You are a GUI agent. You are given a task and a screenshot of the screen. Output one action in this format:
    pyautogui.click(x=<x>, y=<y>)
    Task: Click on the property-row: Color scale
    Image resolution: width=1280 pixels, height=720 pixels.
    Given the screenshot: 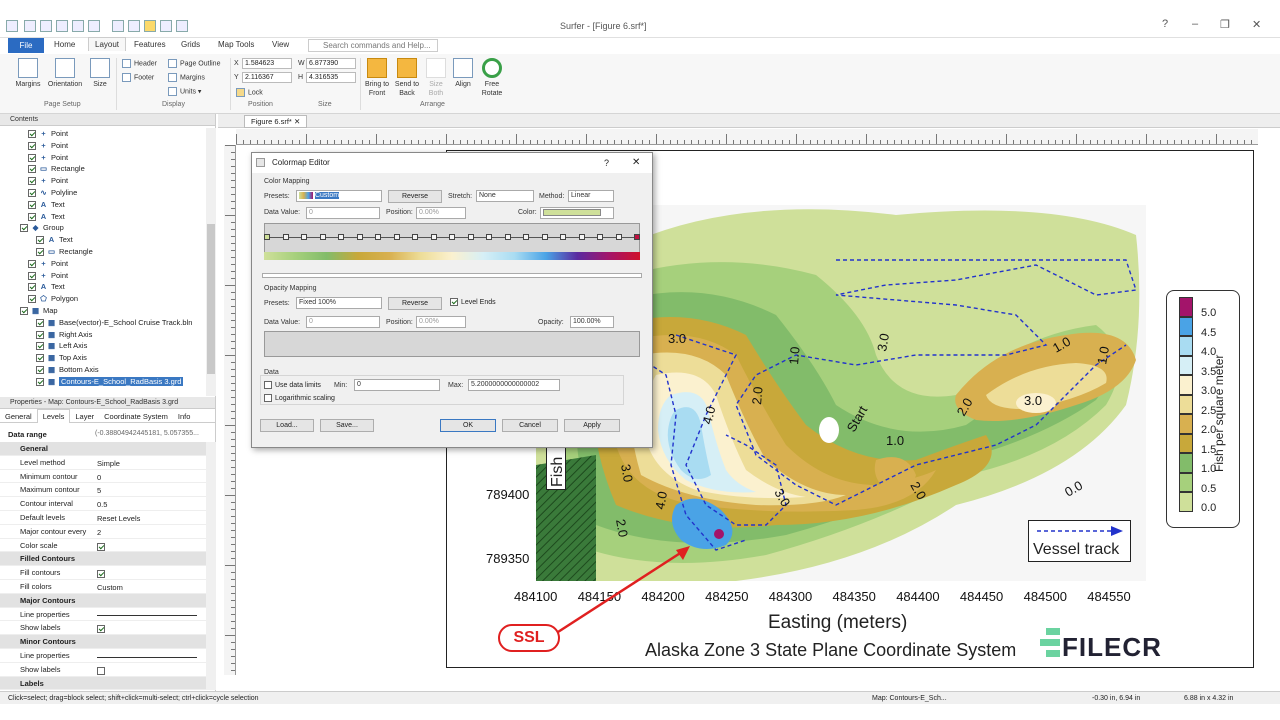 What is the action you would take?
    pyautogui.click(x=103, y=546)
    